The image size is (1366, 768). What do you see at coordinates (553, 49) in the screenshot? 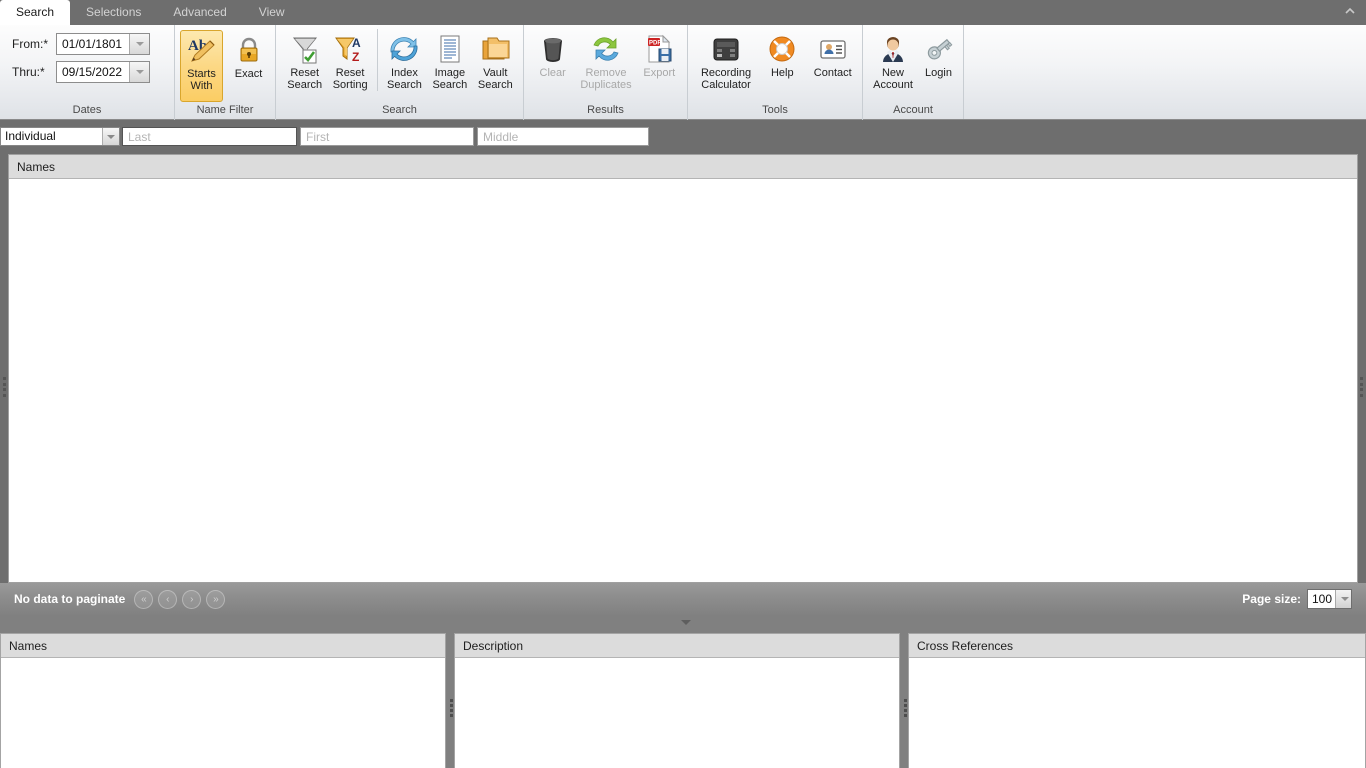
I see `trash-icon` at bounding box center [553, 49].